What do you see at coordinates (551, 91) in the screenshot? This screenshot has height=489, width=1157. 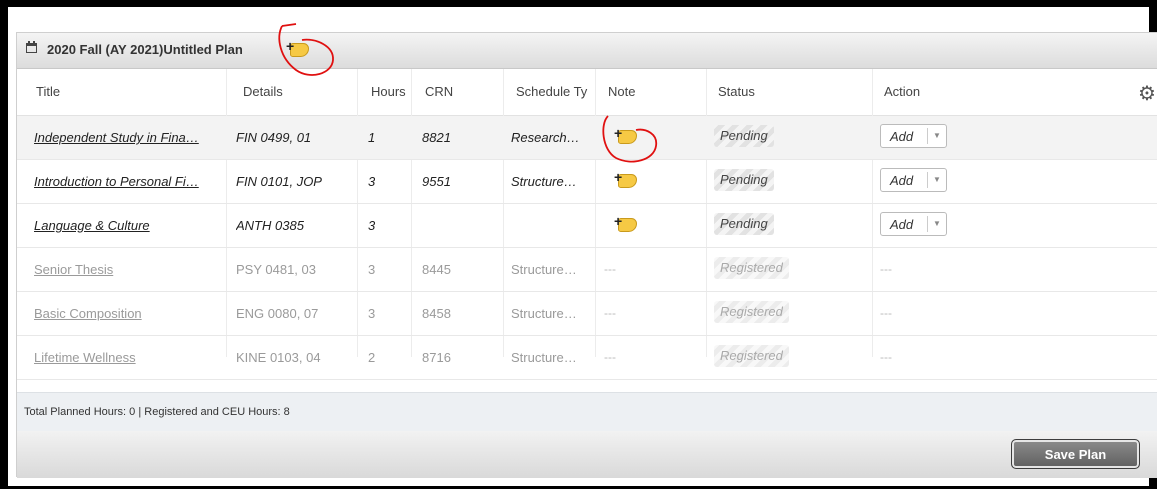 I see `column-schedule-type: Schedule Ty` at bounding box center [551, 91].